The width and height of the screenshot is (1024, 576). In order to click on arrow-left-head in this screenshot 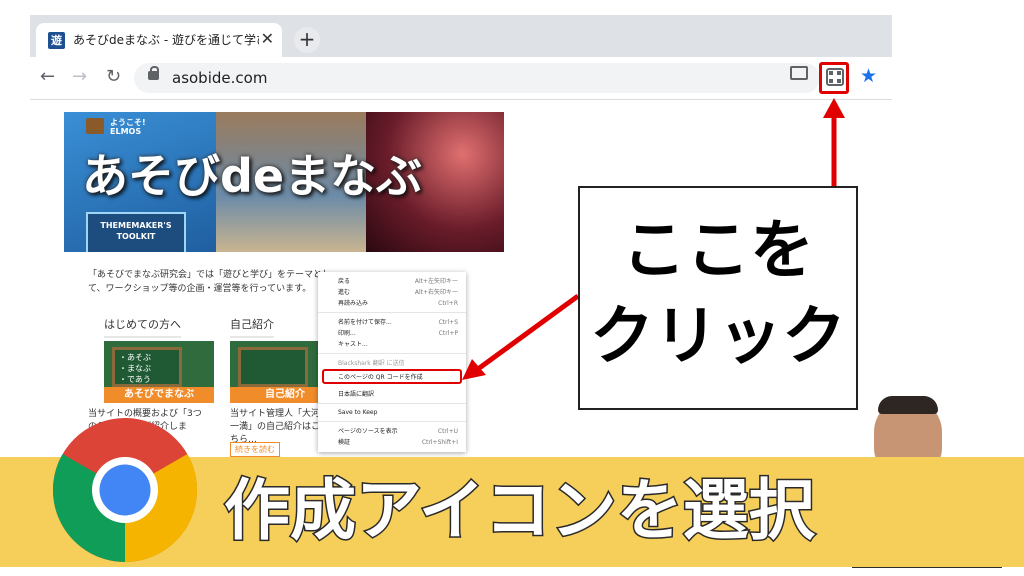, I will do `click(474, 369)`.